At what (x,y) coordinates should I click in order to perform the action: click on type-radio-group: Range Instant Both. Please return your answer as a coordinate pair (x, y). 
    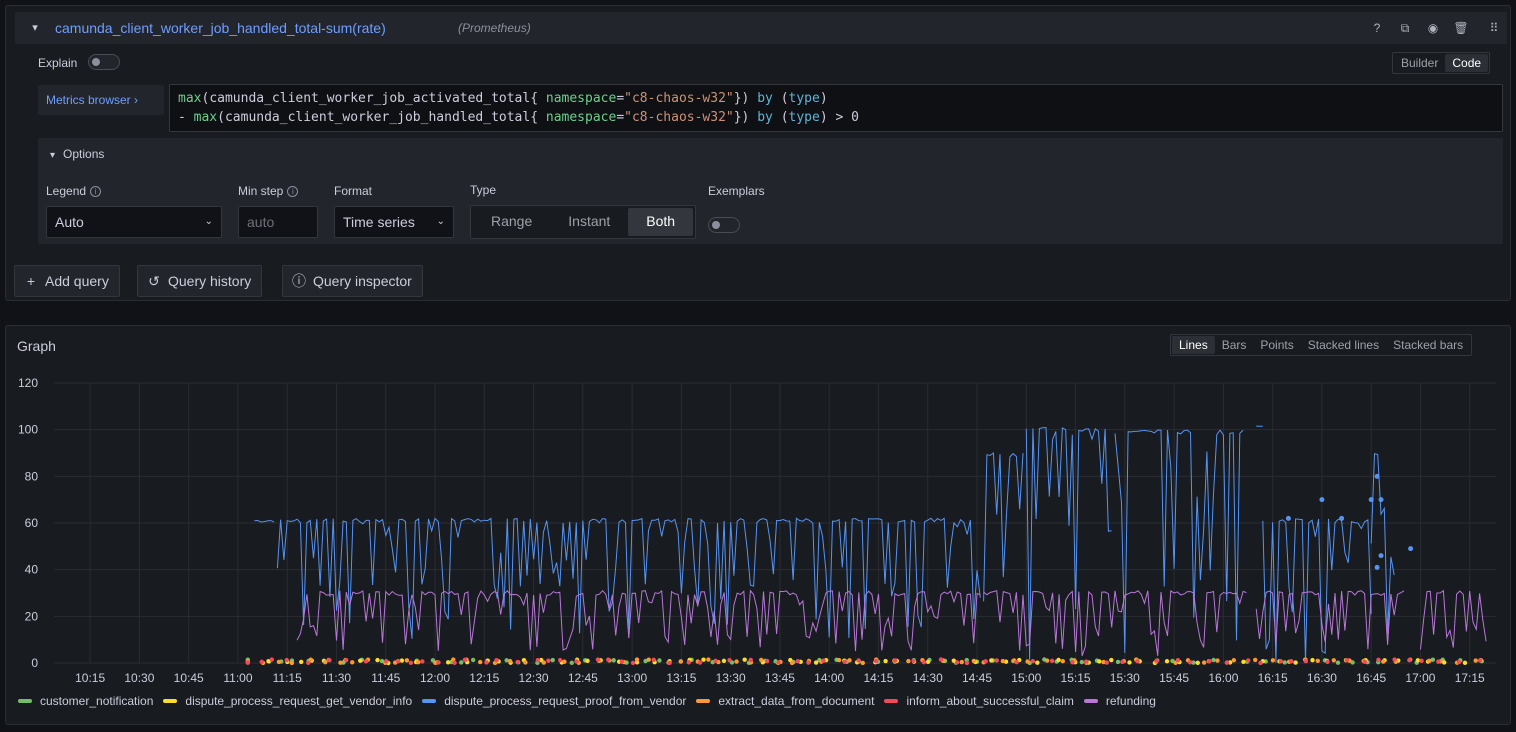
    Looking at the image, I should click on (583, 222).